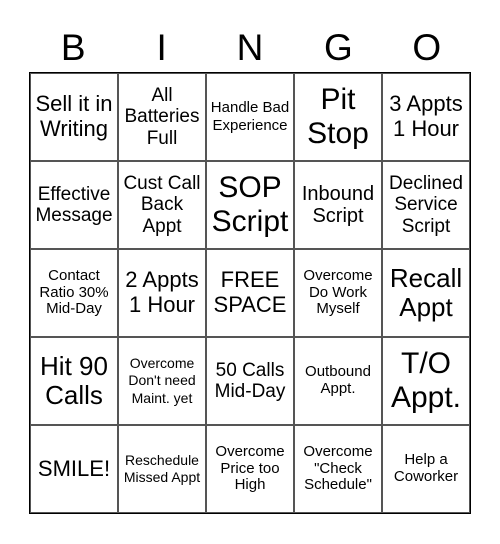  I want to click on header-letter-g: G, so click(338, 47).